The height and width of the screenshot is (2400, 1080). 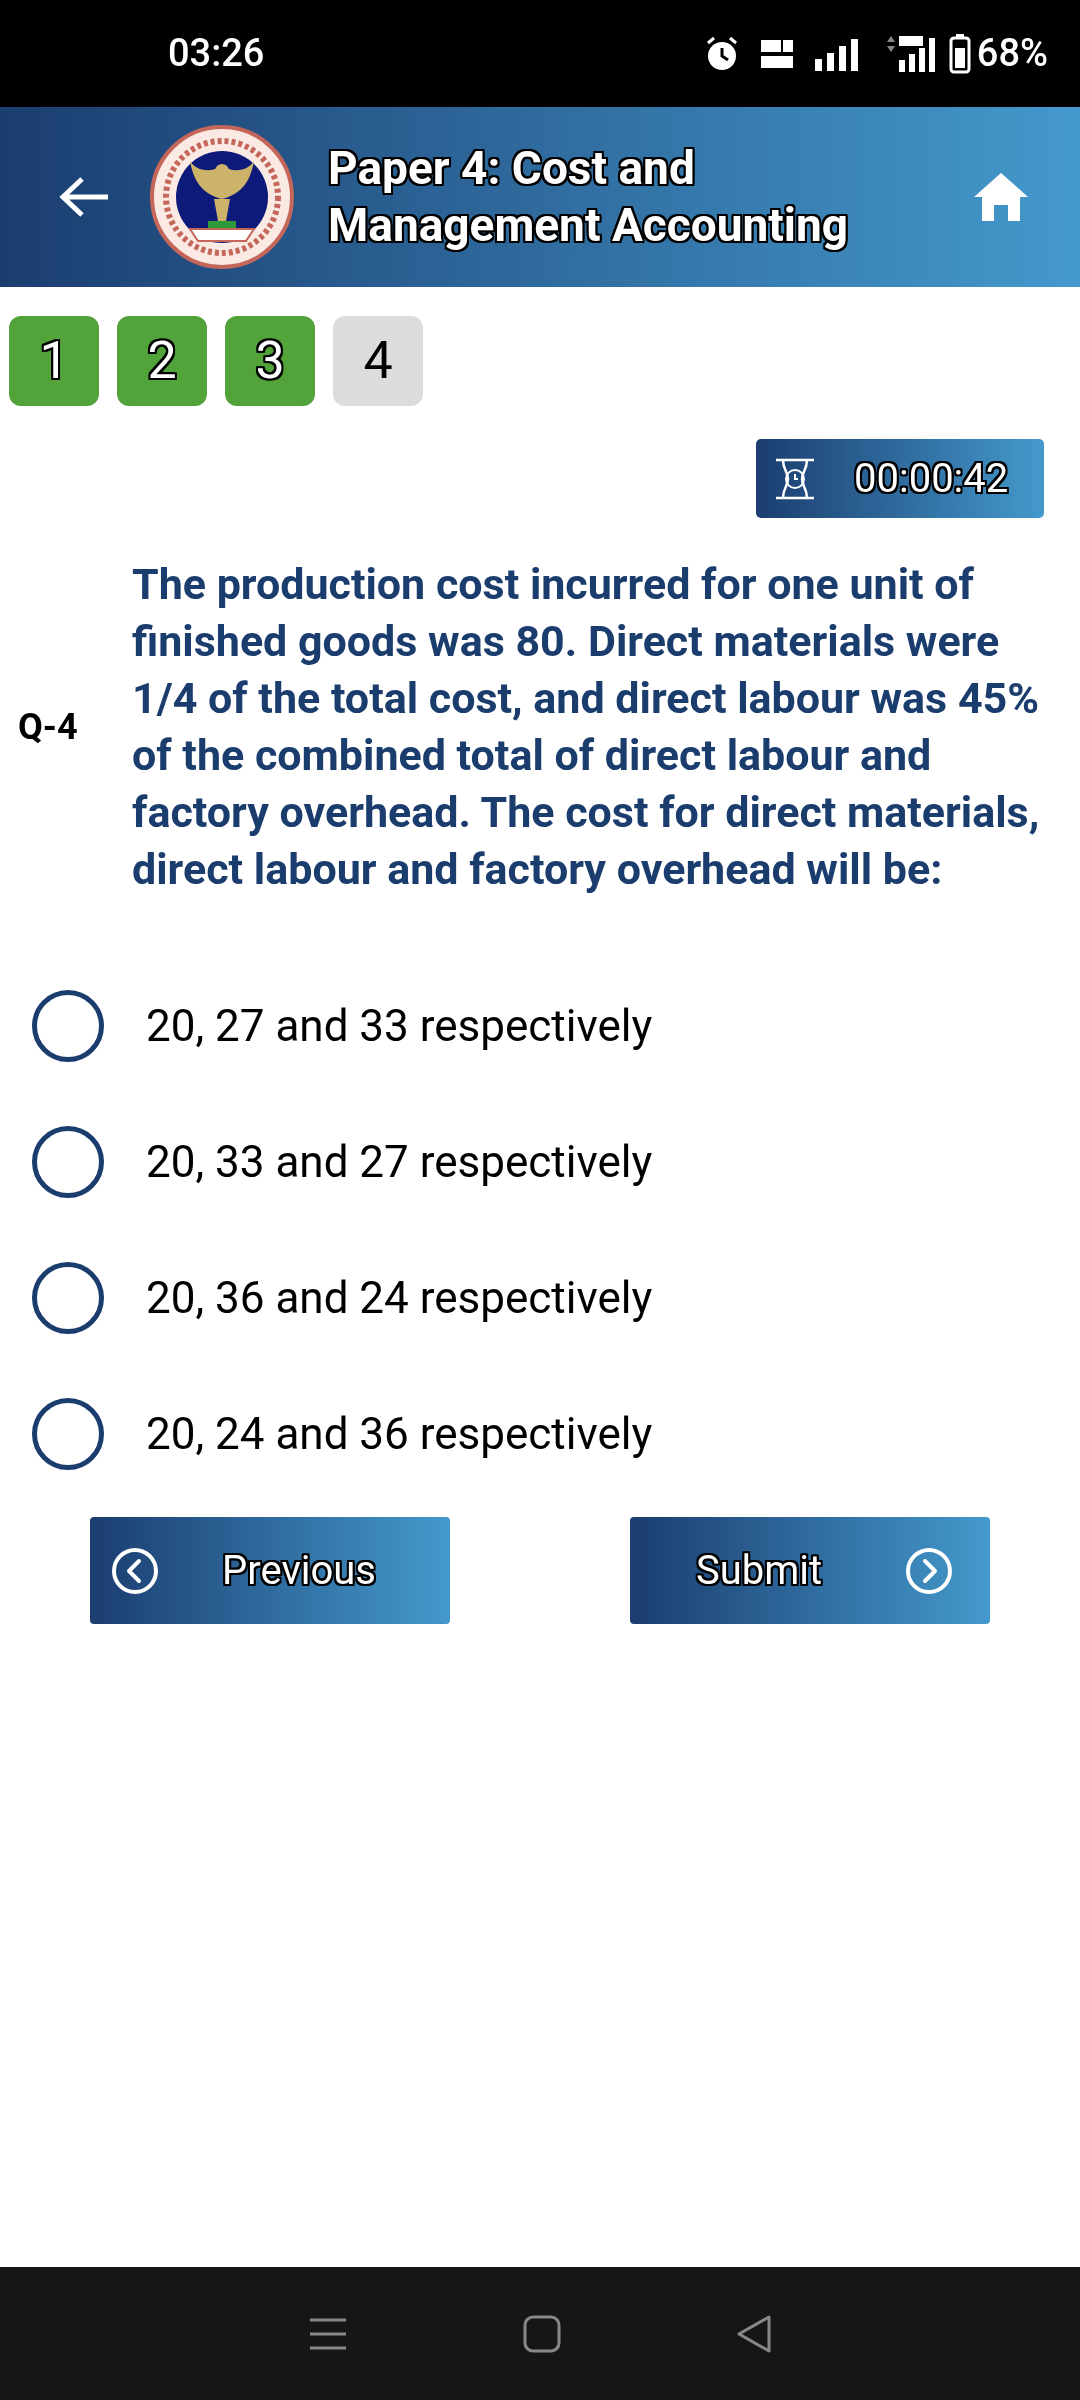 I want to click on question-number: Q-4, so click(x=48, y=727).